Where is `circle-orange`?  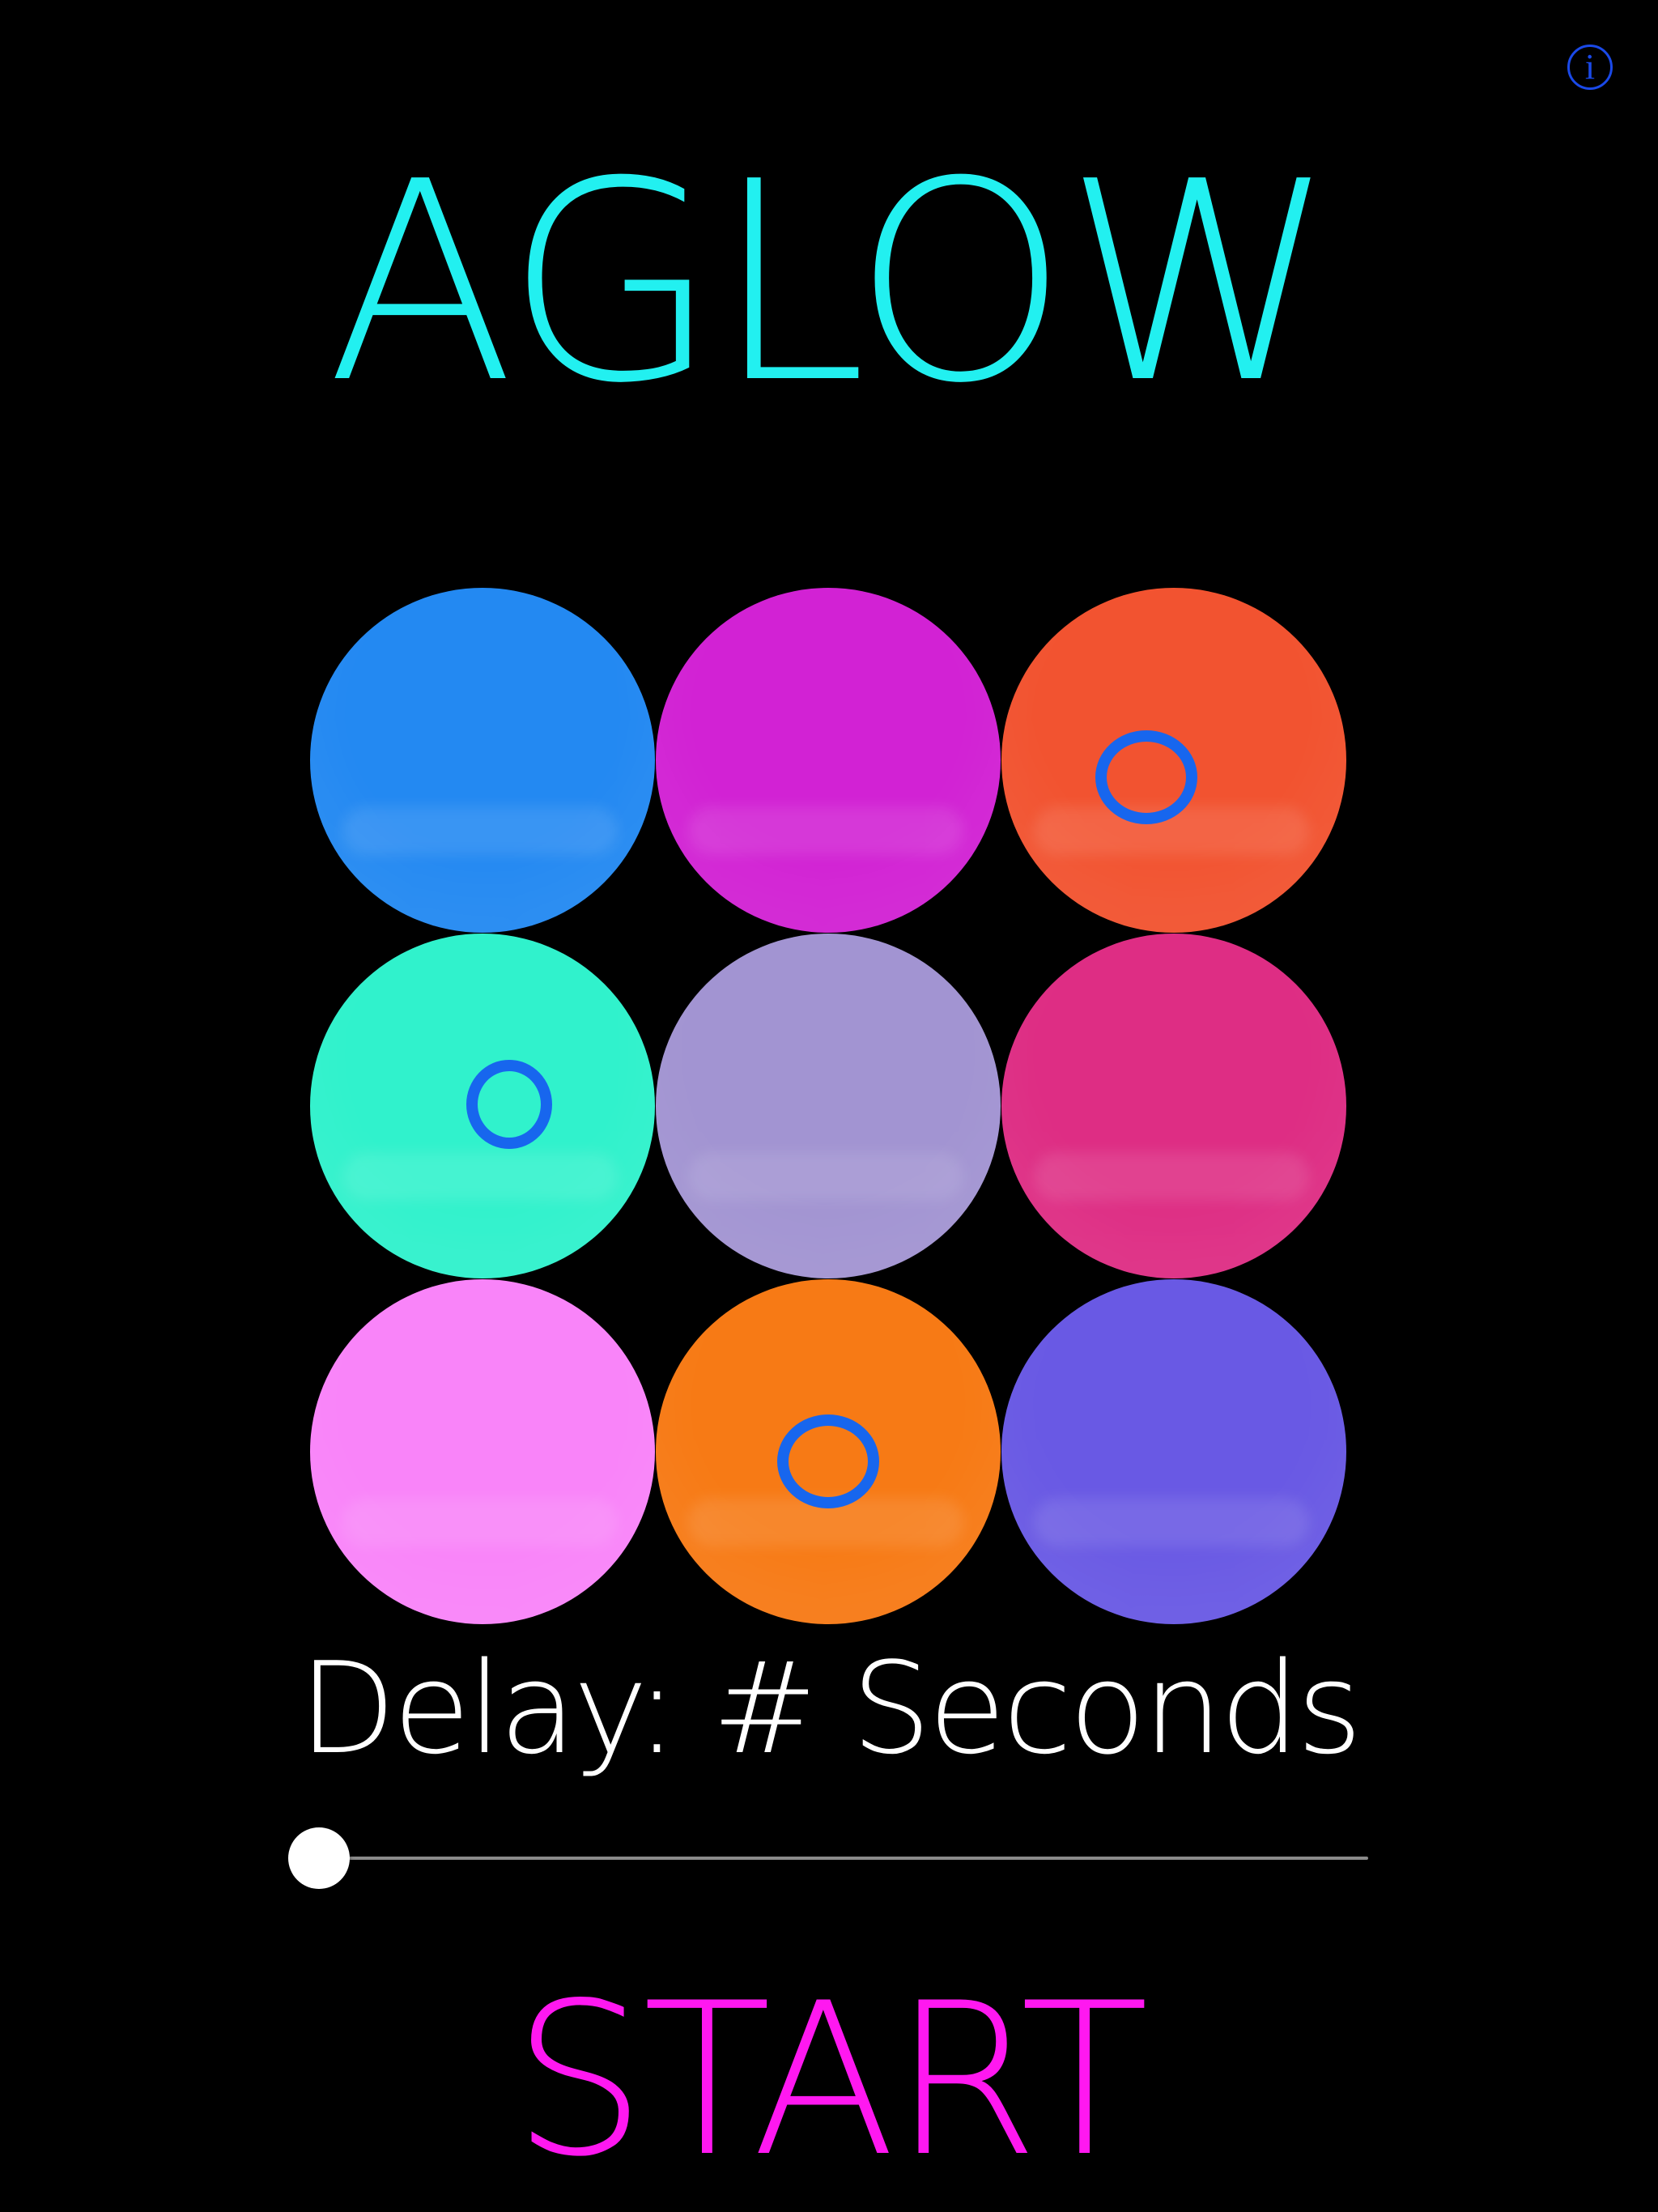 circle-orange is located at coordinates (828, 1452).